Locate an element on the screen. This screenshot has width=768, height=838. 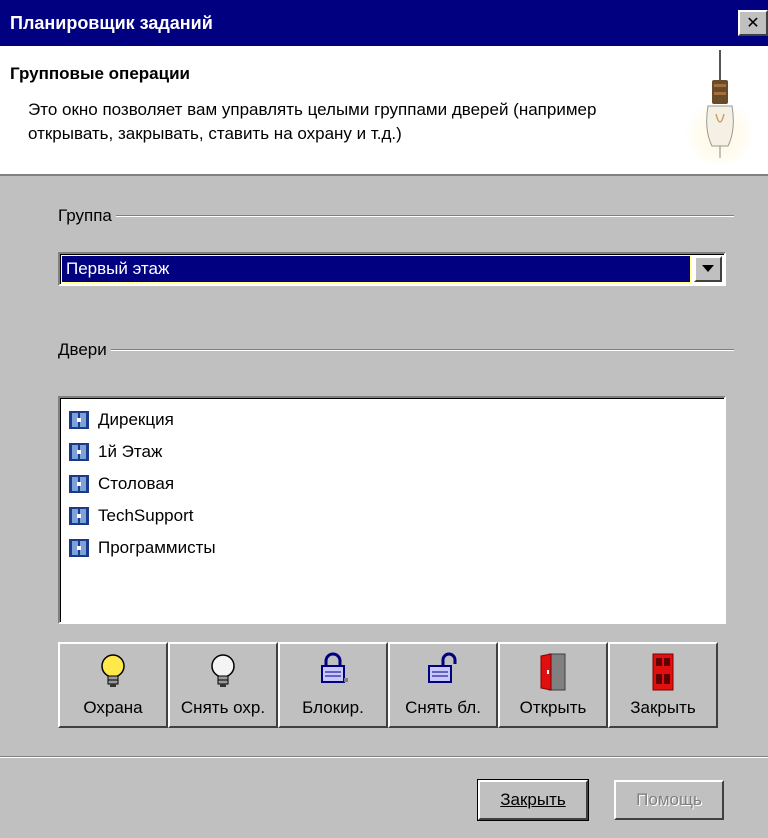
dropdown-arrow-button is located at coordinates (708, 269).